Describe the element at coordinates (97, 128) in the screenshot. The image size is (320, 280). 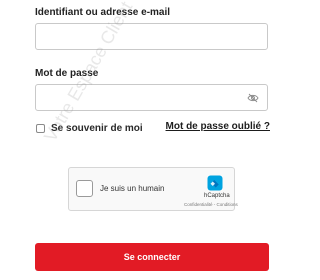
I see `remember-label: Se souvenir de moi` at that location.